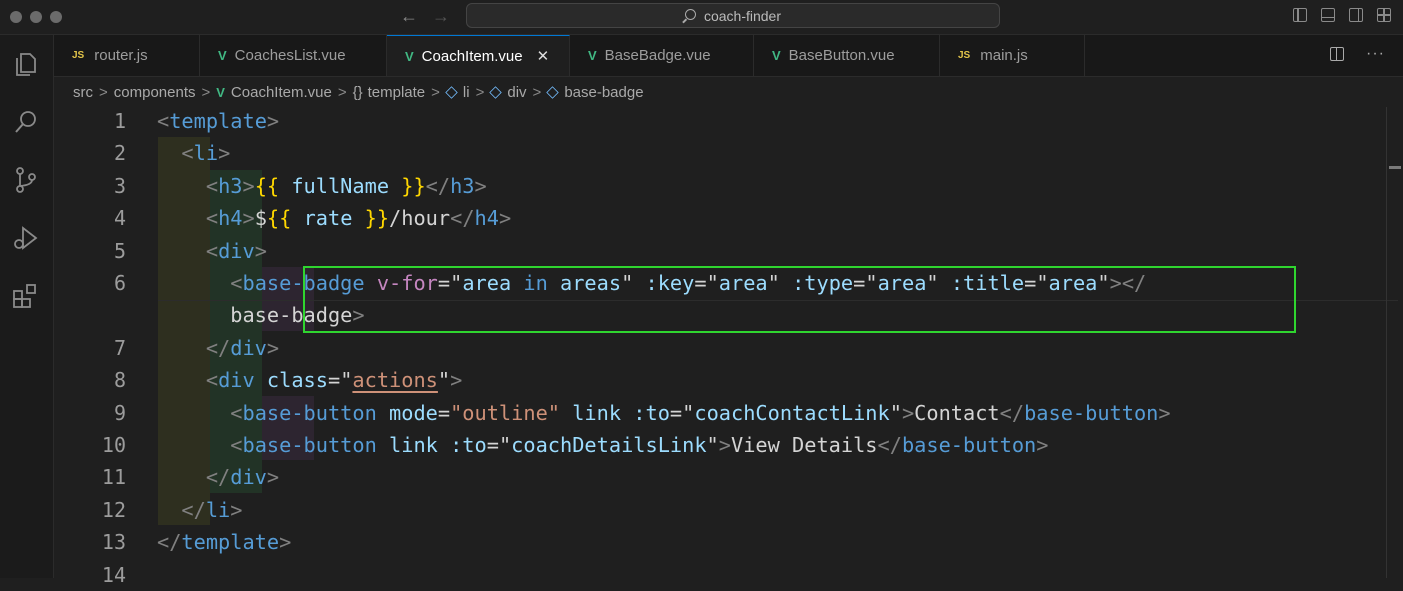 This screenshot has height=591, width=1403. What do you see at coordinates (236, 250) in the screenshot?
I see `code-content: <div>` at bounding box center [236, 250].